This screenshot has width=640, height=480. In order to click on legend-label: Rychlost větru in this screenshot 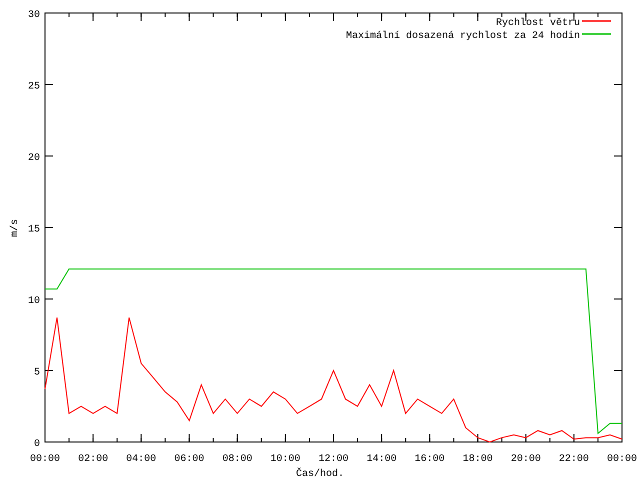, I will do `click(538, 23)`.